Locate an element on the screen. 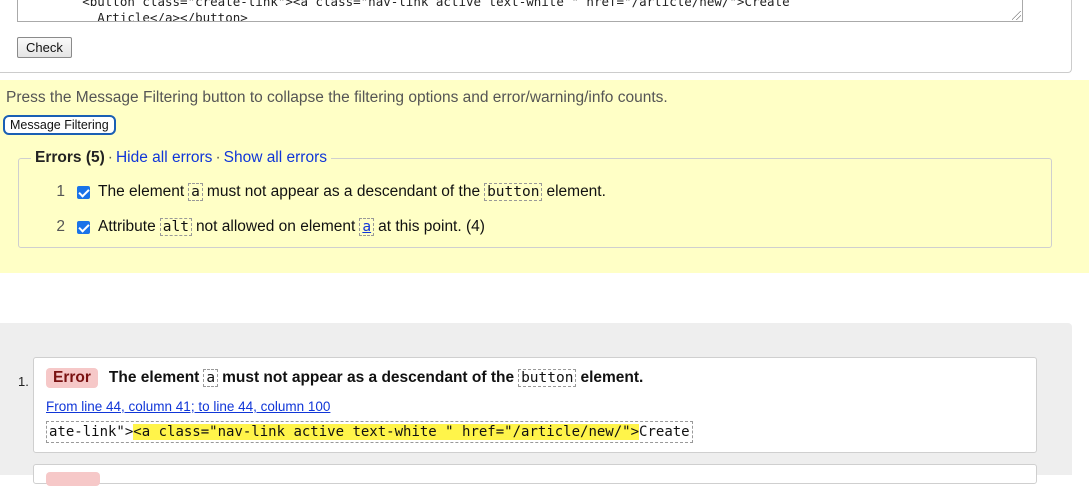 The image size is (1089, 486). show-all-errors-link: Show all errors is located at coordinates (275, 157).